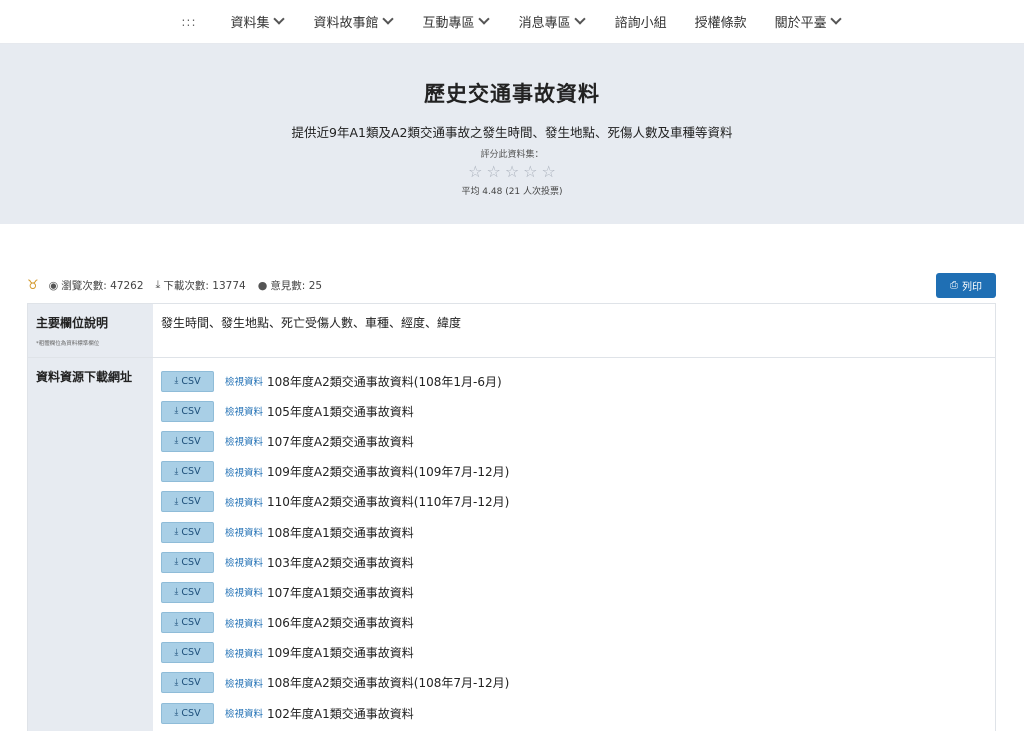 The height and width of the screenshot is (731, 1024). Describe the element at coordinates (972, 287) in the screenshot. I see `print-label: 列印` at that location.